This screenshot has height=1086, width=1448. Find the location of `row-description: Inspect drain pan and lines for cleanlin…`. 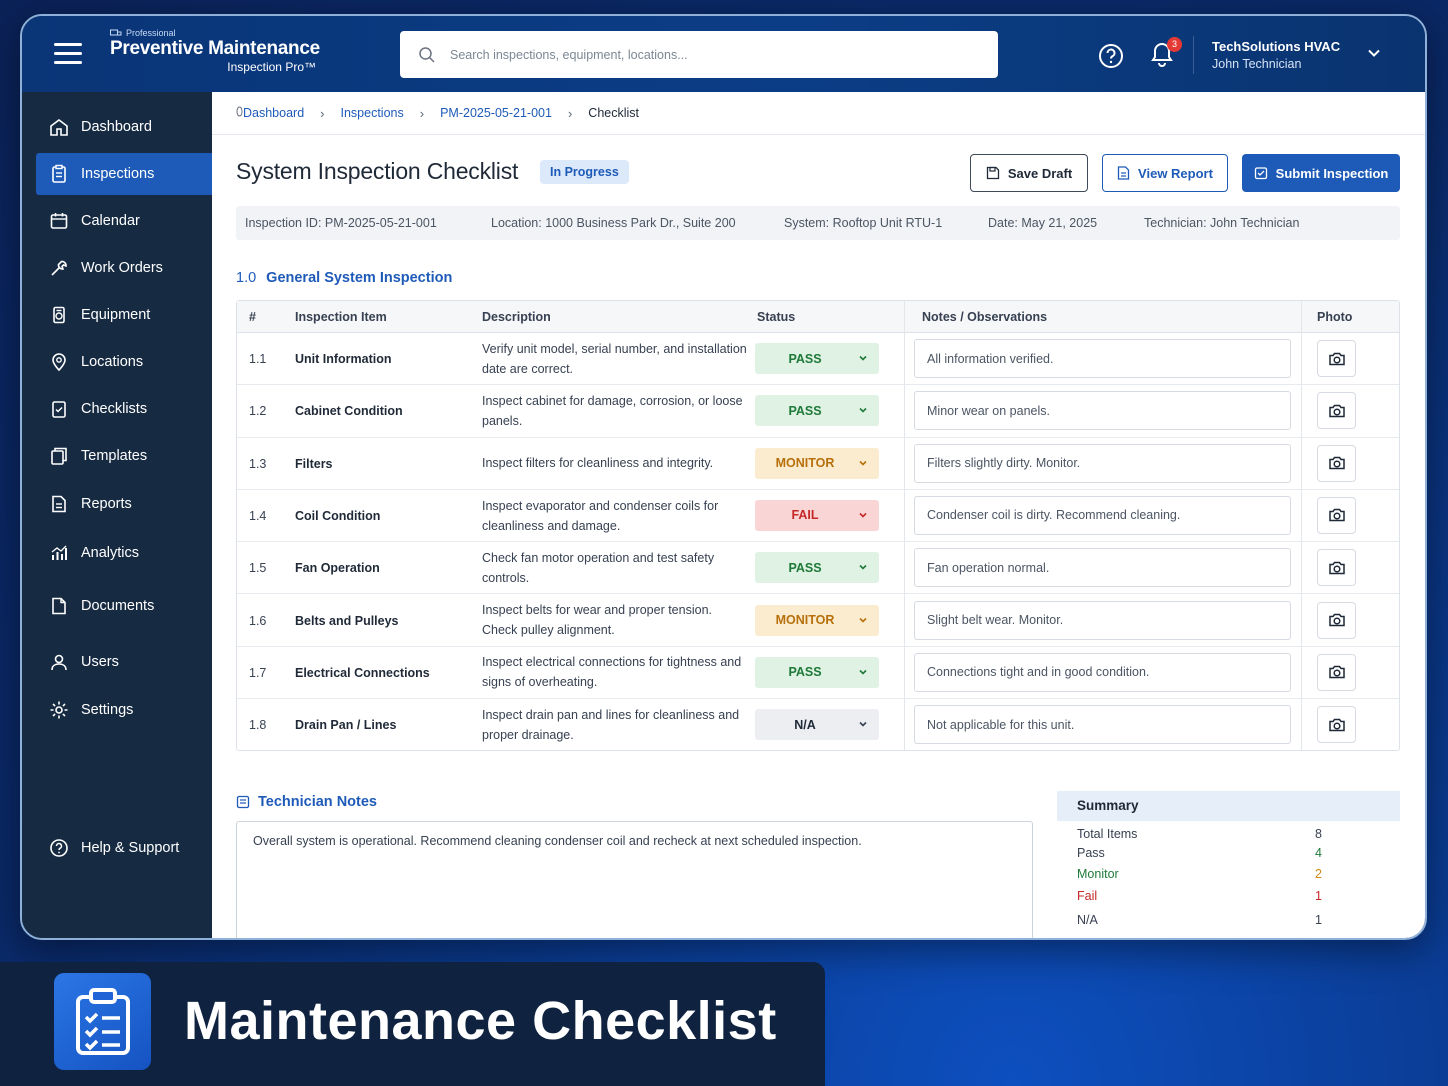

row-description: Inspect drain pan and lines for cleanlin… is located at coordinates (611, 725).